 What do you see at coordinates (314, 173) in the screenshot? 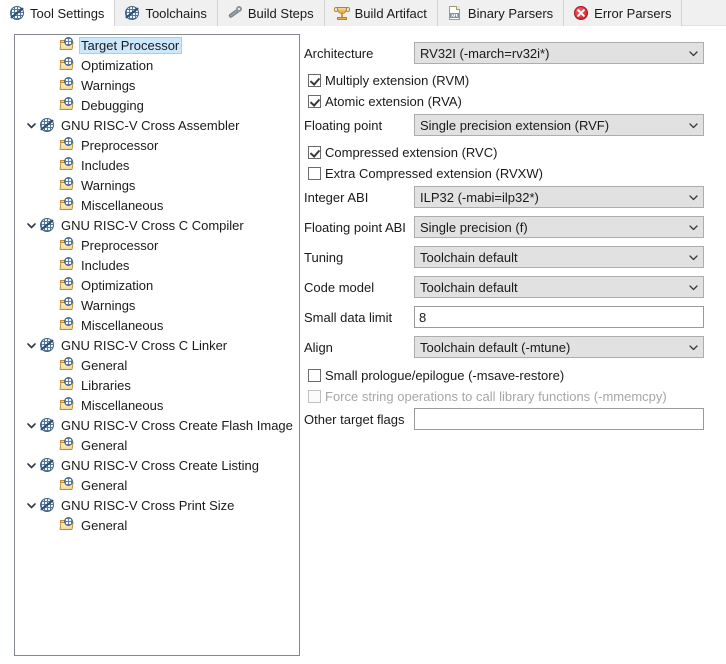
I see `checkbox-extra-compressed-extension-rvxw` at bounding box center [314, 173].